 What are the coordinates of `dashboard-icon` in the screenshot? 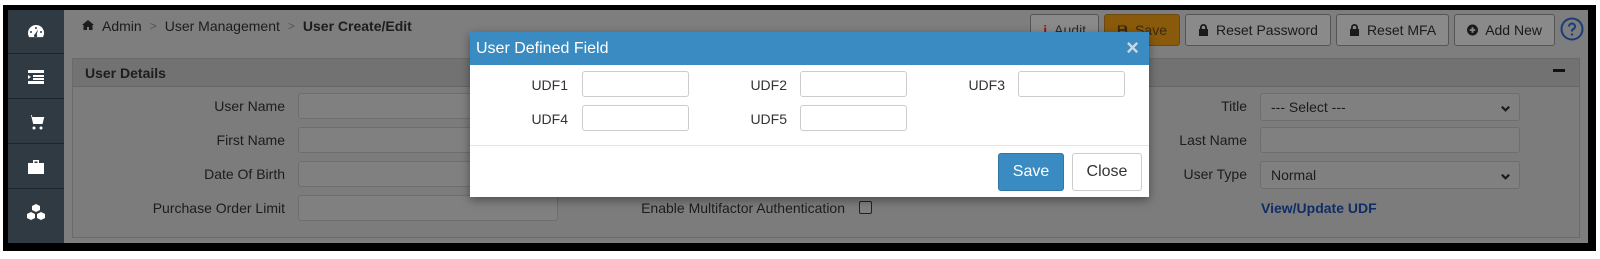 It's located at (36, 30).